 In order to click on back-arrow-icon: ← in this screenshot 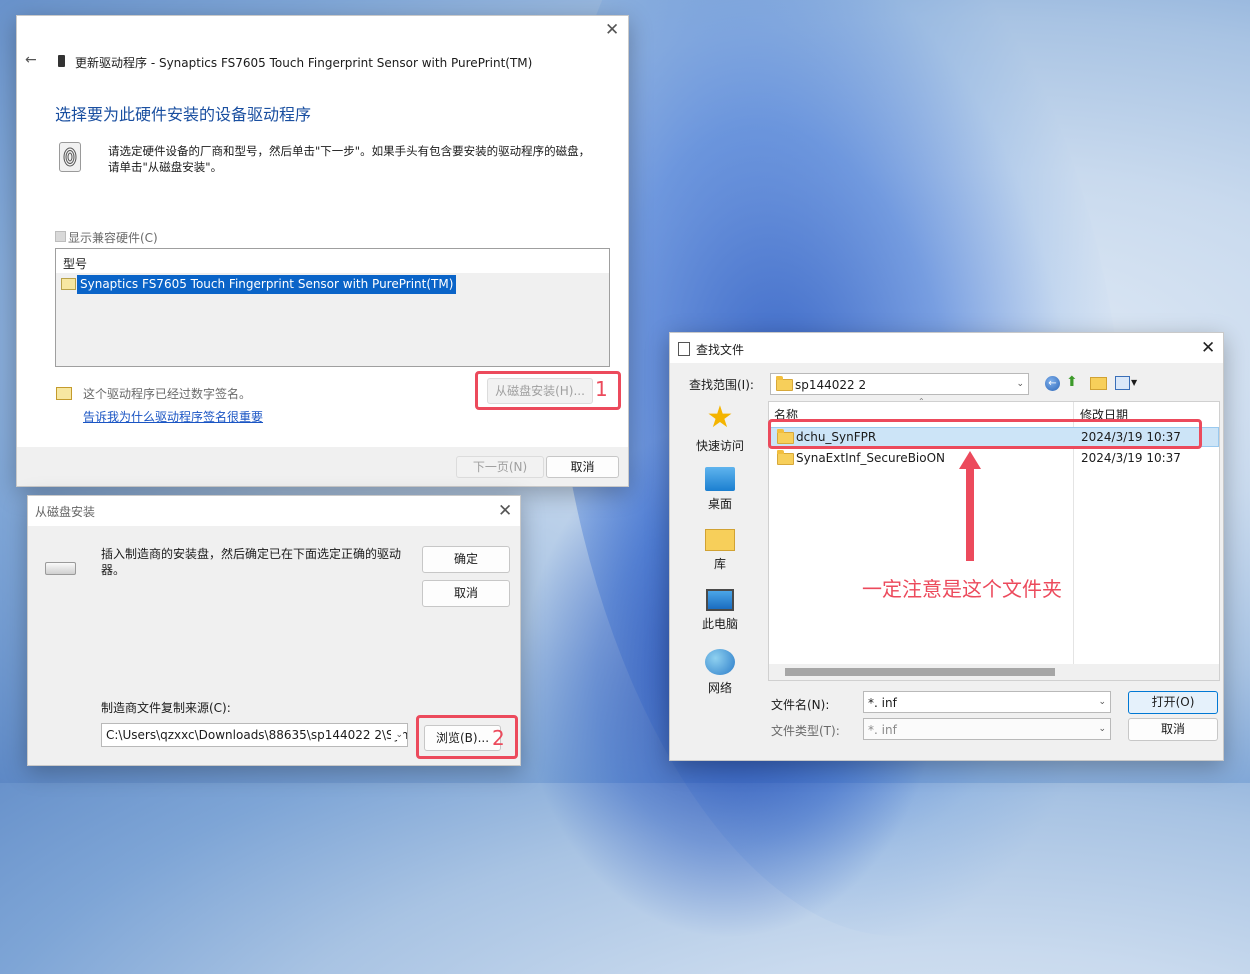, I will do `click(31, 60)`.